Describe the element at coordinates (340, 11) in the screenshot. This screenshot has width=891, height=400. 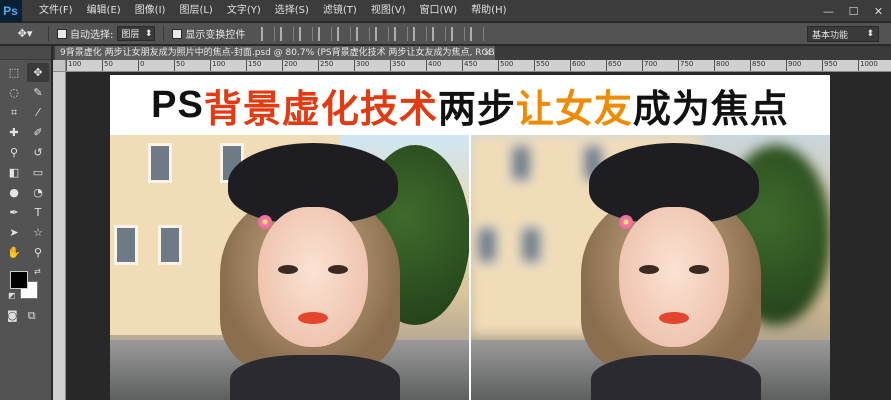
I see `menu-filter: 滤镜(T)` at that location.